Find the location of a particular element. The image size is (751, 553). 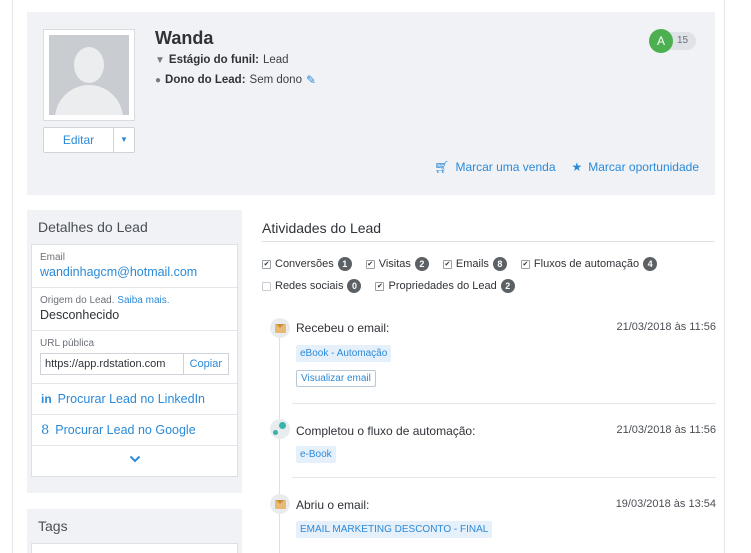

lead-scoring: A 15 is located at coordinates (673, 41).